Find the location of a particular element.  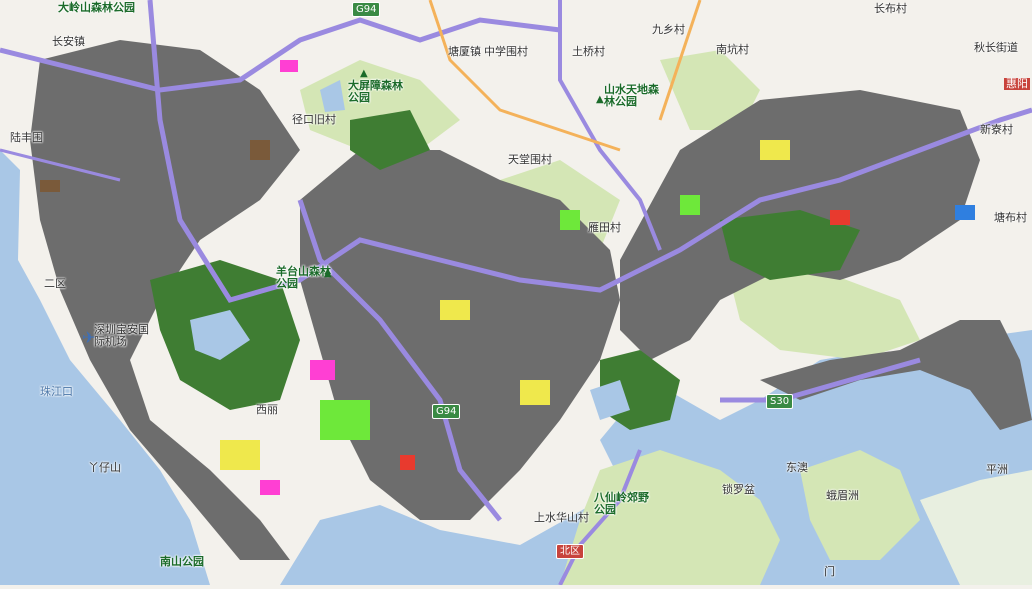

place-label: 径口旧村 is located at coordinates (314, 119).